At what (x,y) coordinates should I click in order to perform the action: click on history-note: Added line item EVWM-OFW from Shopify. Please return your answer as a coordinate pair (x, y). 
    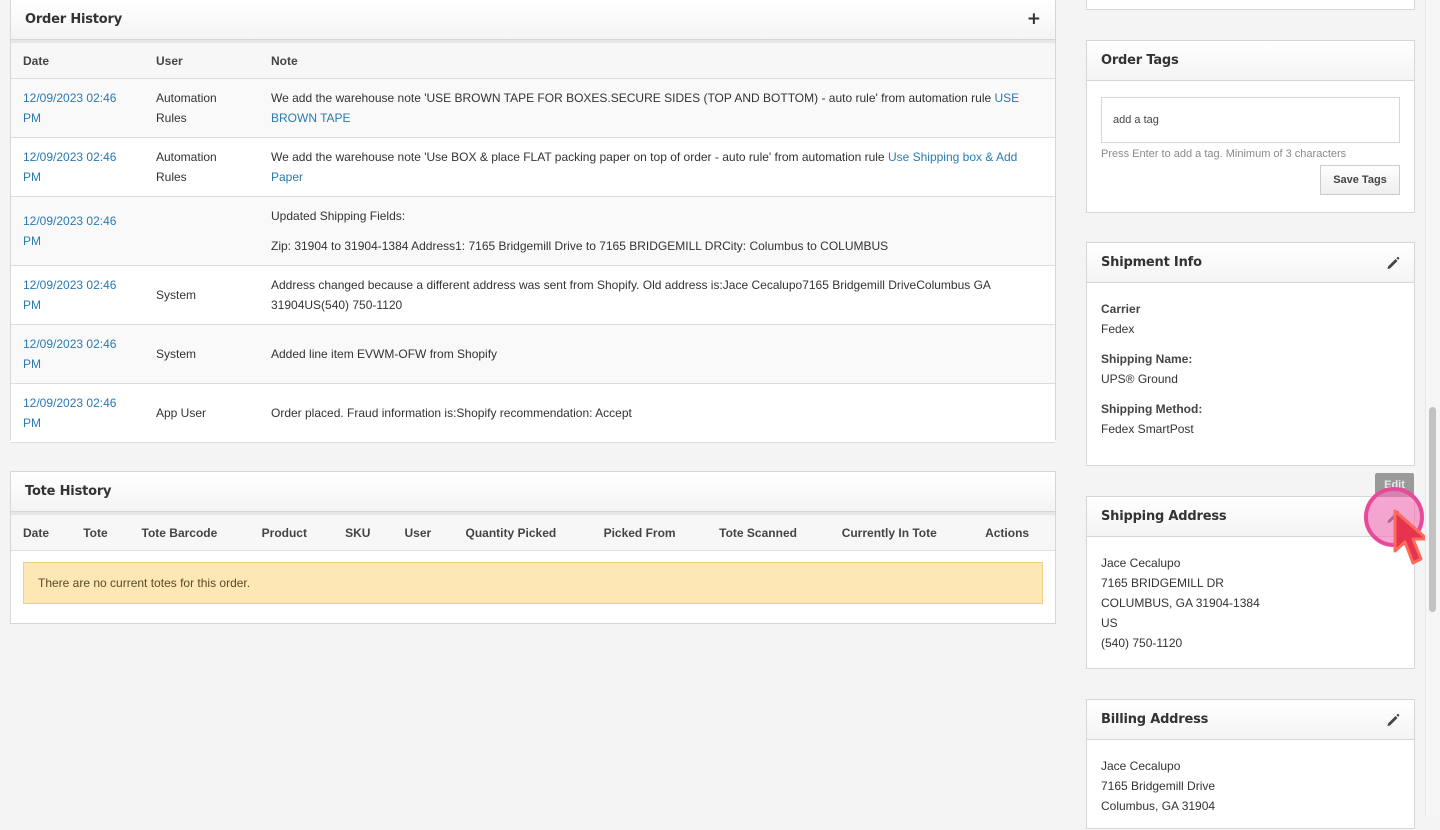
    Looking at the image, I should click on (657, 354).